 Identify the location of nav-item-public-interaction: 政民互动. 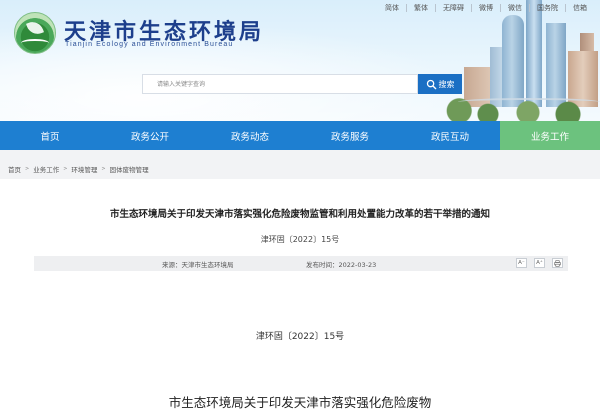
(450, 135).